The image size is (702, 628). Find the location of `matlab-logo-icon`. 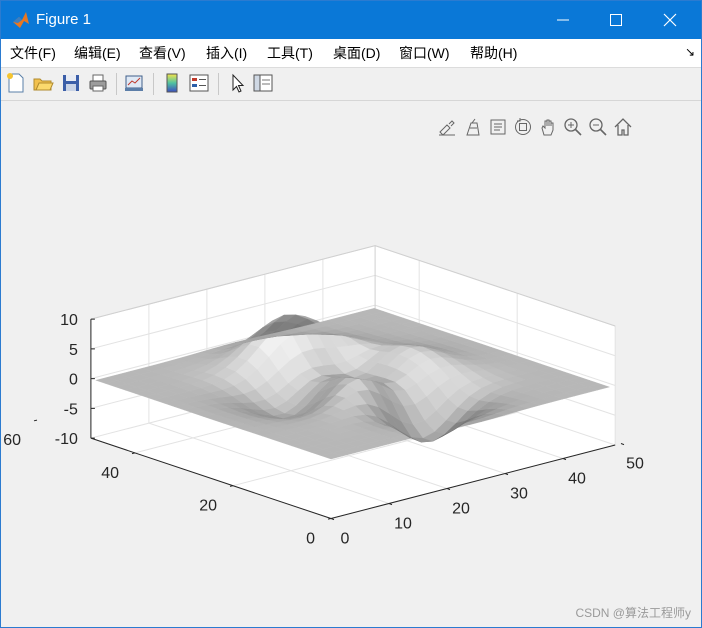

matlab-logo-icon is located at coordinates (21, 20).